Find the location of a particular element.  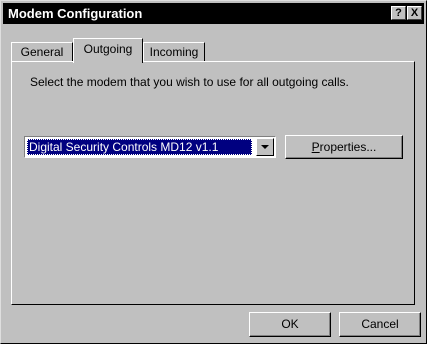

window-title: Modem Configuration is located at coordinates (75, 13).